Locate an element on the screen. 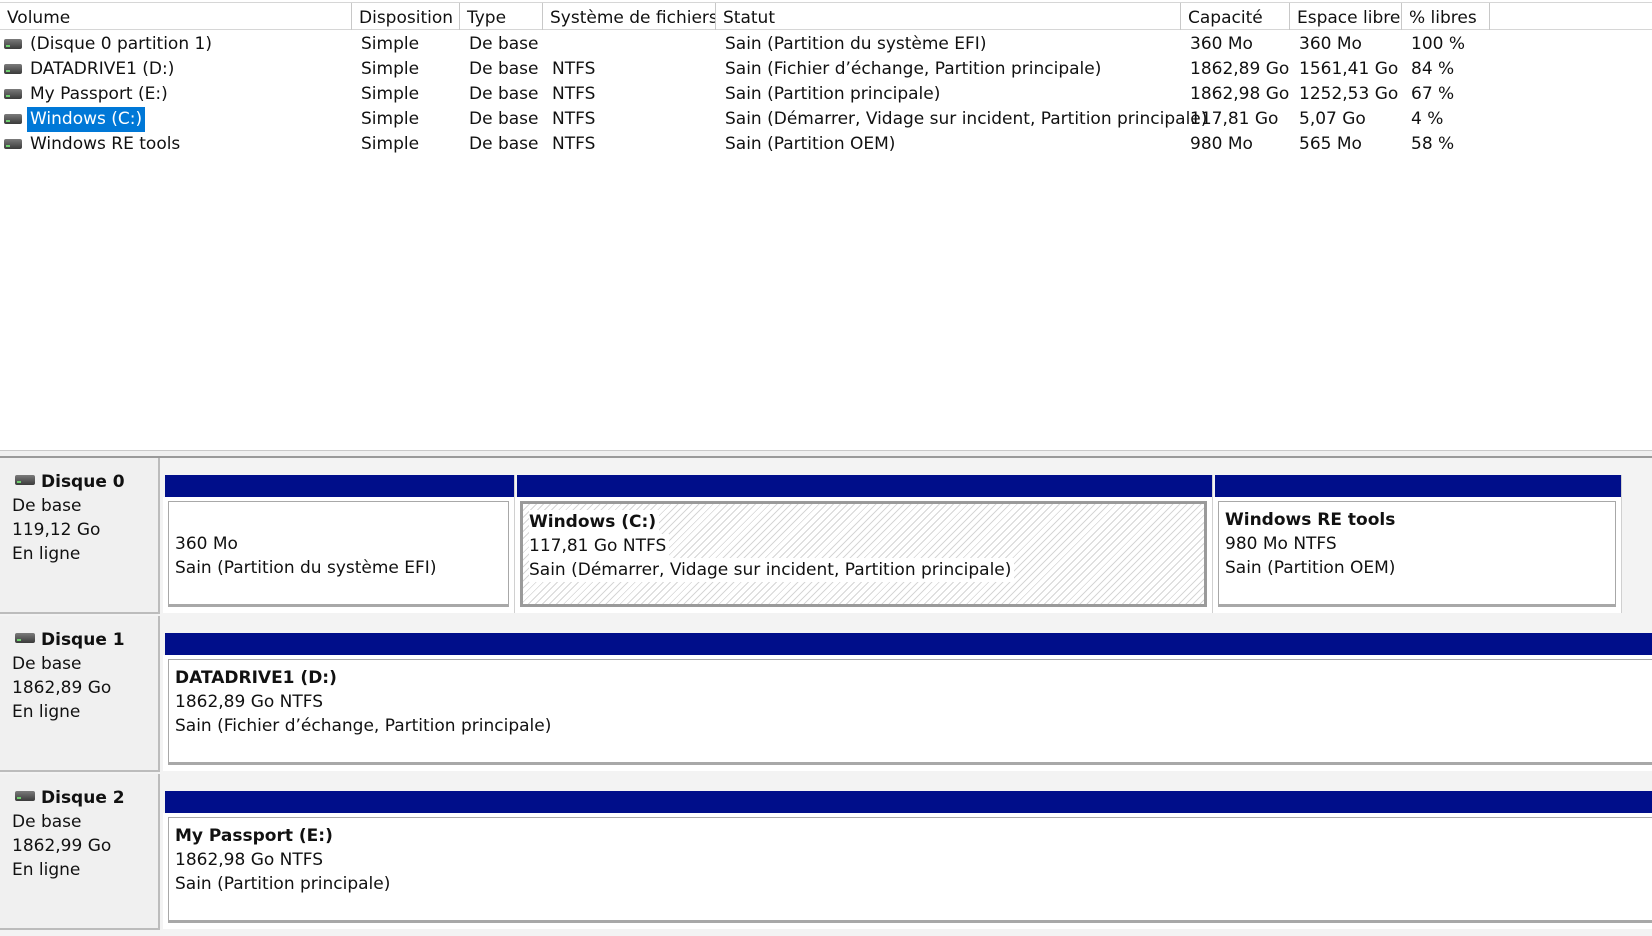 The width and height of the screenshot is (1652, 936). volume-status: Sain (Partition principale) is located at coordinates (833, 94).